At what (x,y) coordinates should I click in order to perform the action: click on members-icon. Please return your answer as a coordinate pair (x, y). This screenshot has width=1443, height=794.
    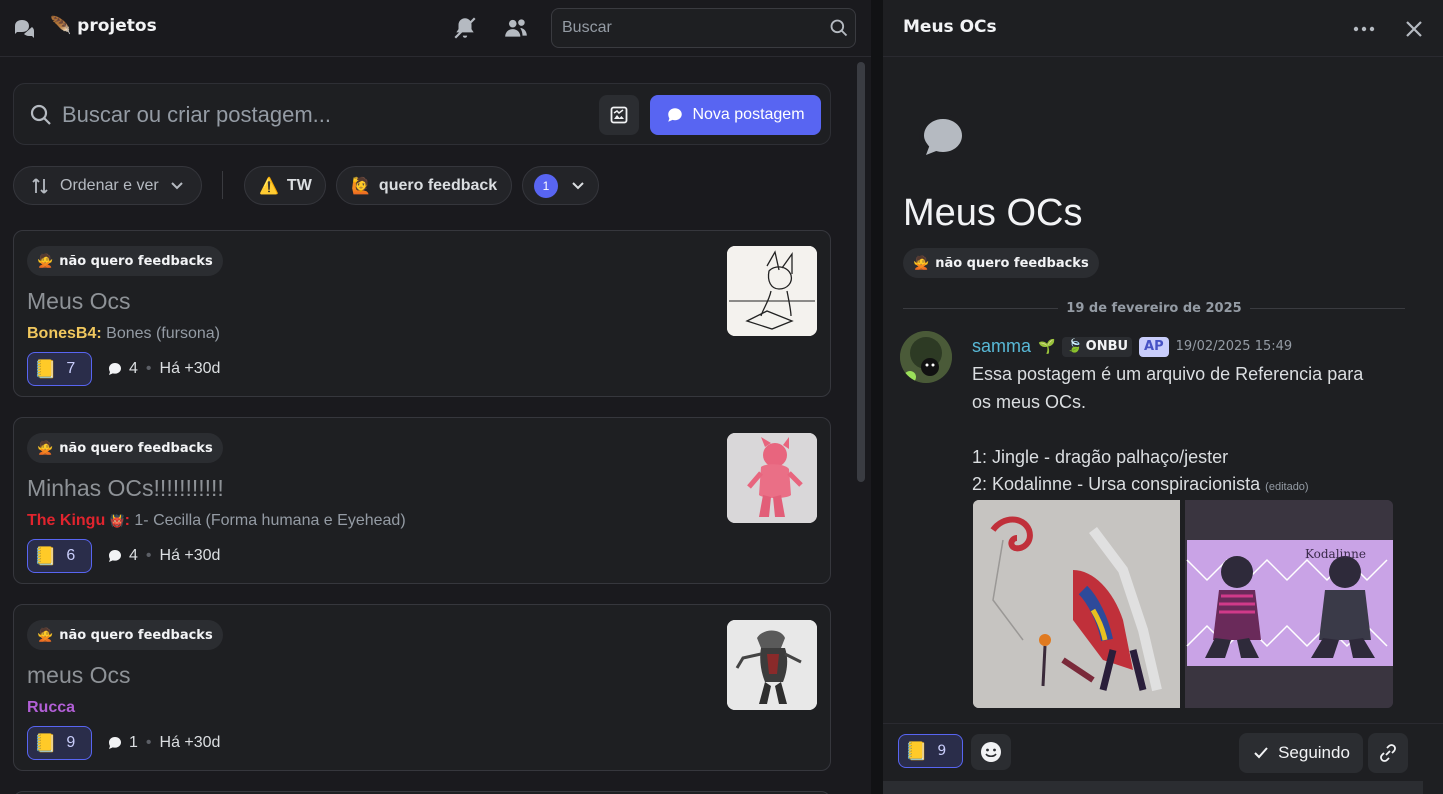
    Looking at the image, I should click on (516, 28).